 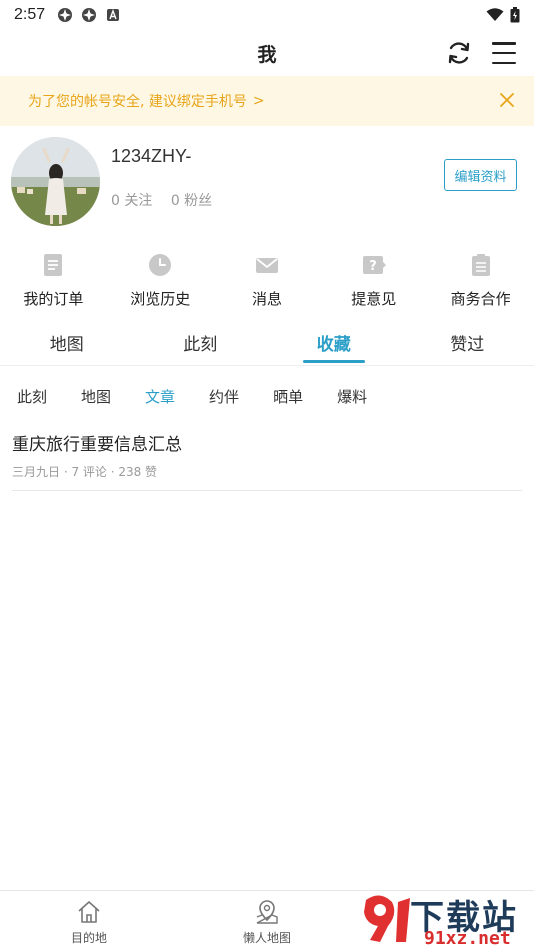 What do you see at coordinates (333, 361) in the screenshot?
I see `active-tab-indicator` at bounding box center [333, 361].